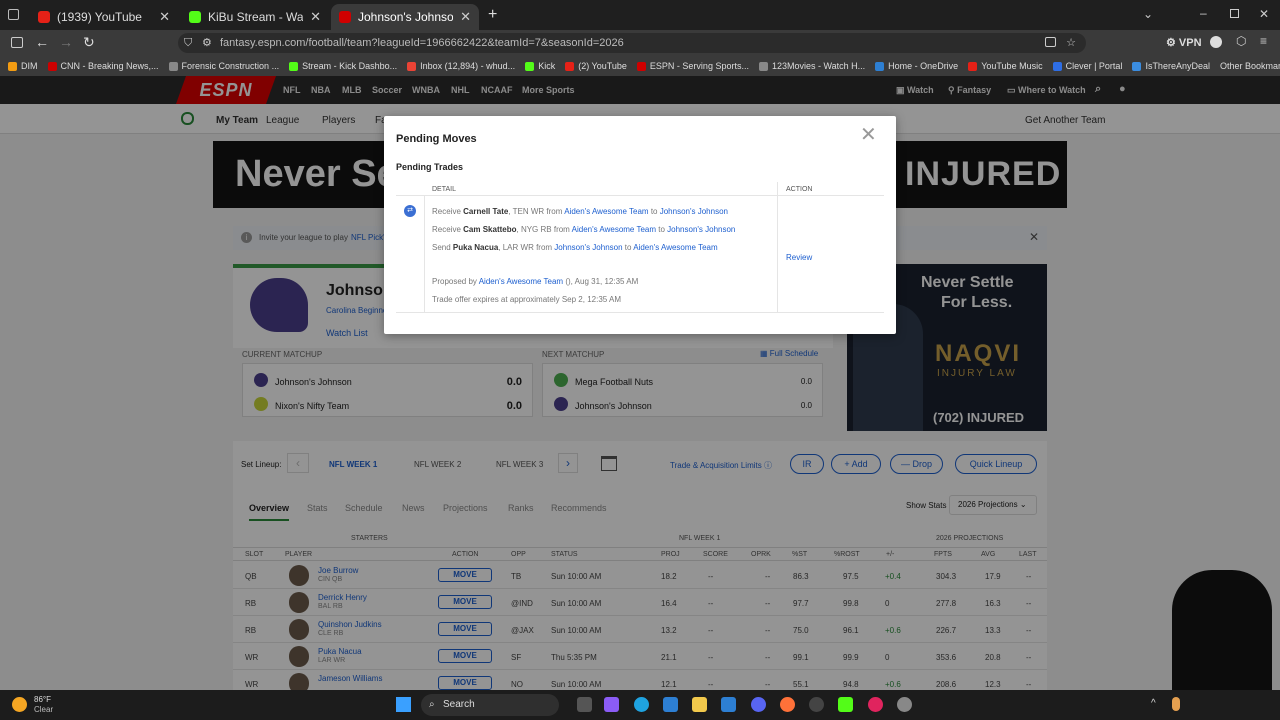  I want to click on tab-list-icon: ⌄, so click(1148, 14).